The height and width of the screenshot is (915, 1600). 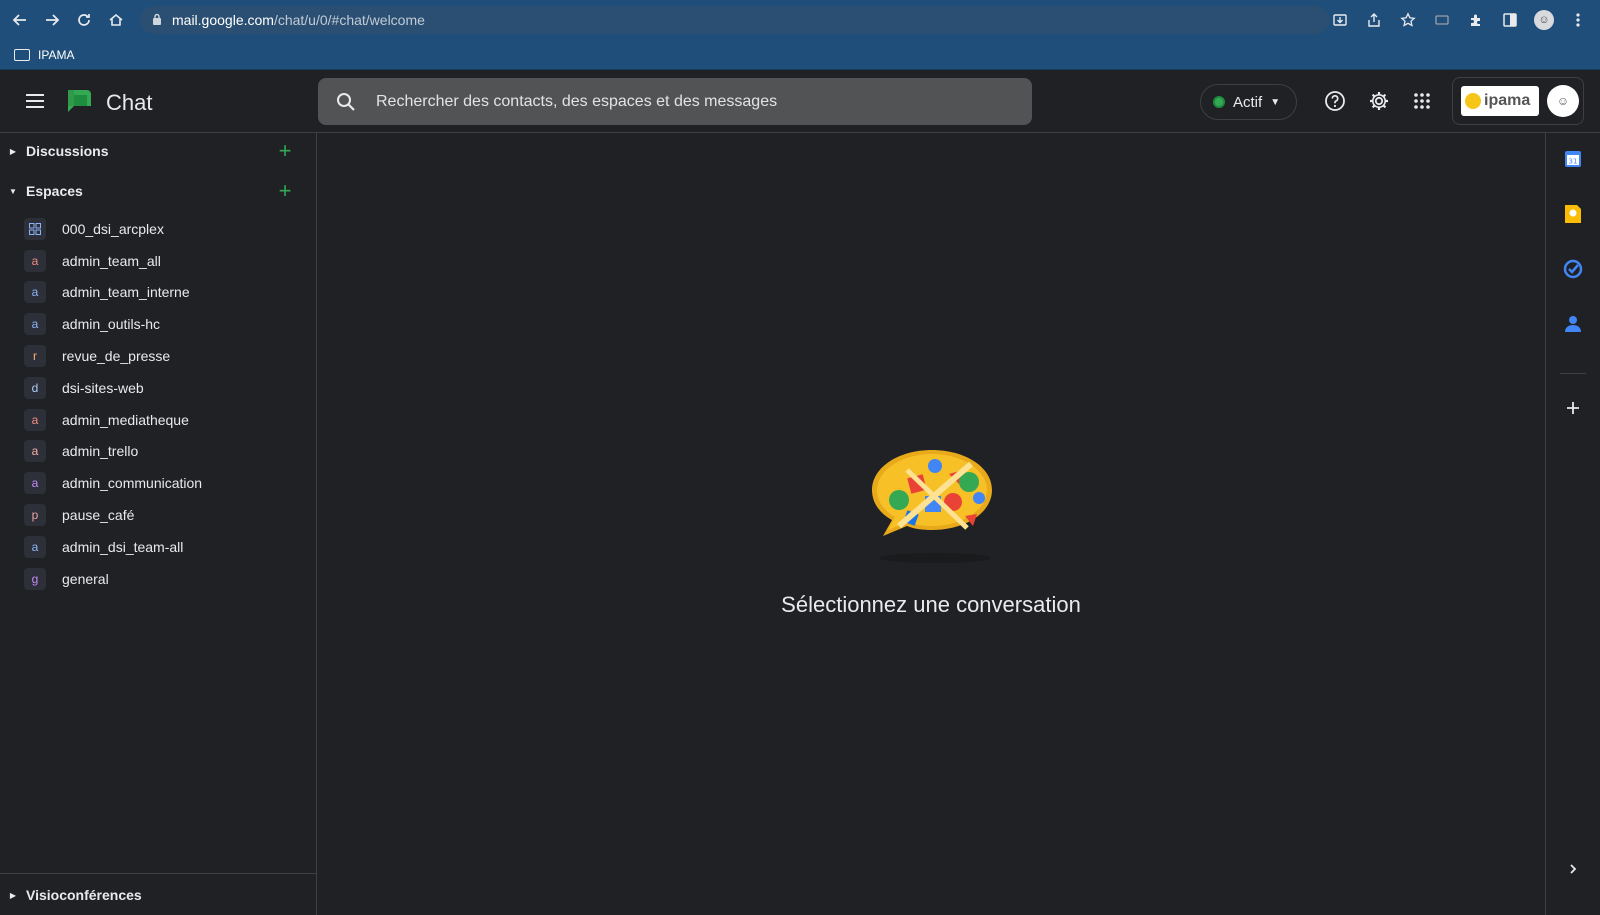 What do you see at coordinates (158, 388) in the screenshot?
I see `space-item: d dsi-sites-web` at bounding box center [158, 388].